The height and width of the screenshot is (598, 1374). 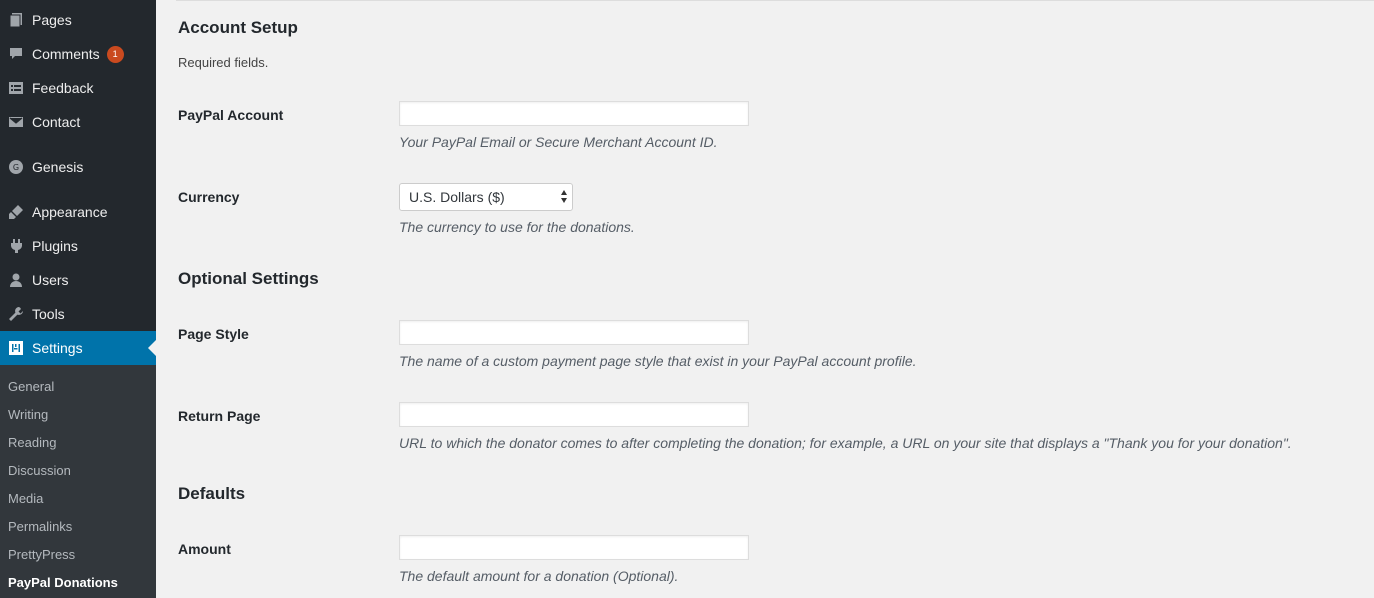 I want to click on return-page-input, so click(x=574, y=414).